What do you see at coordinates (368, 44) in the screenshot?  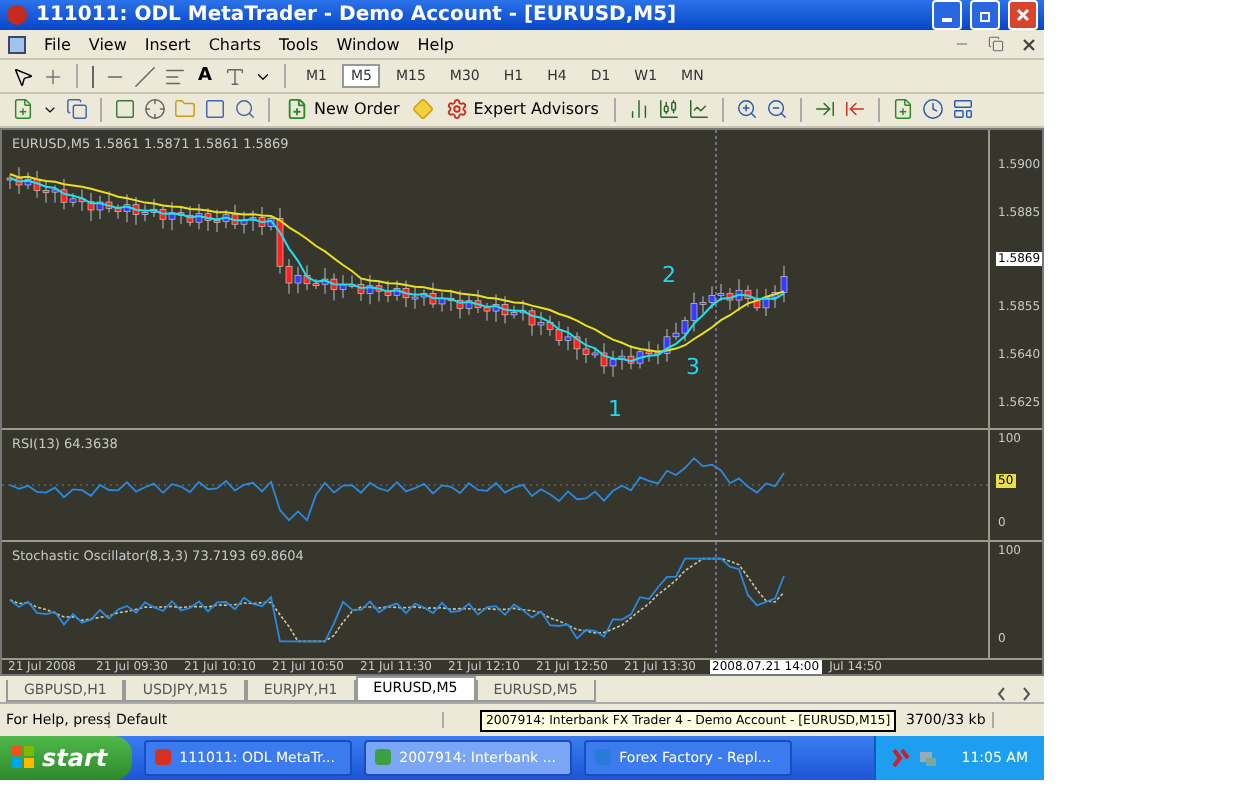 I see `menu-item: Window` at bounding box center [368, 44].